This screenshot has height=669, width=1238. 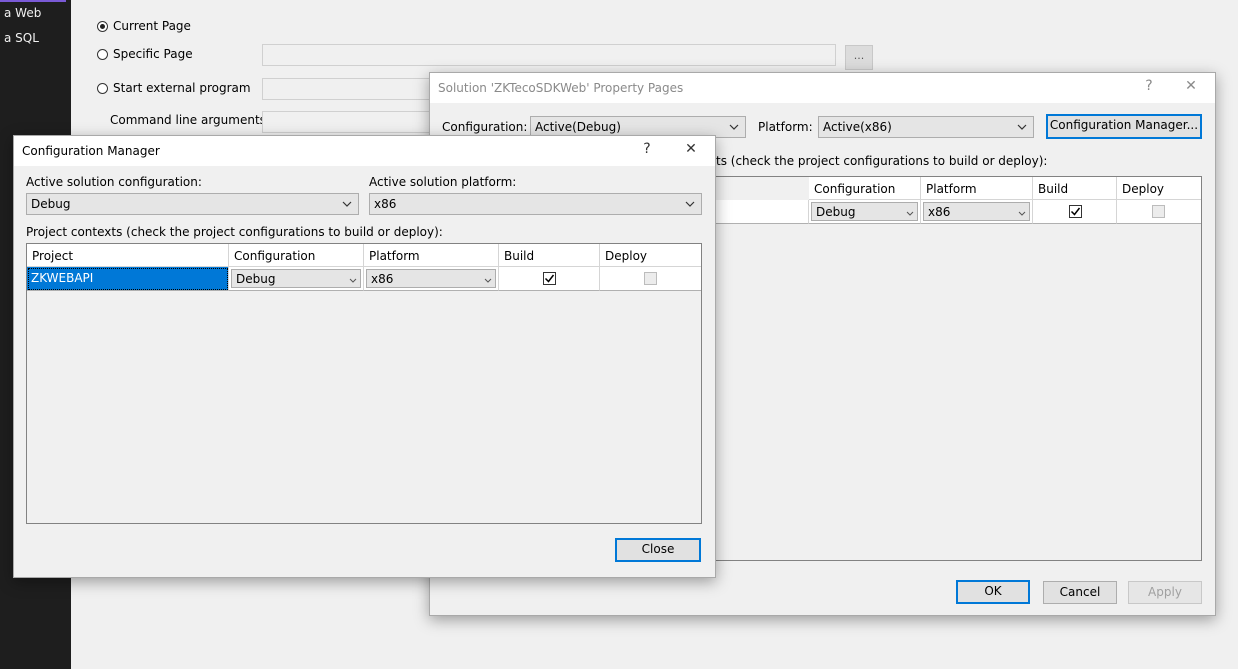 I want to click on platform-value: Active(x86), so click(x=857, y=127).